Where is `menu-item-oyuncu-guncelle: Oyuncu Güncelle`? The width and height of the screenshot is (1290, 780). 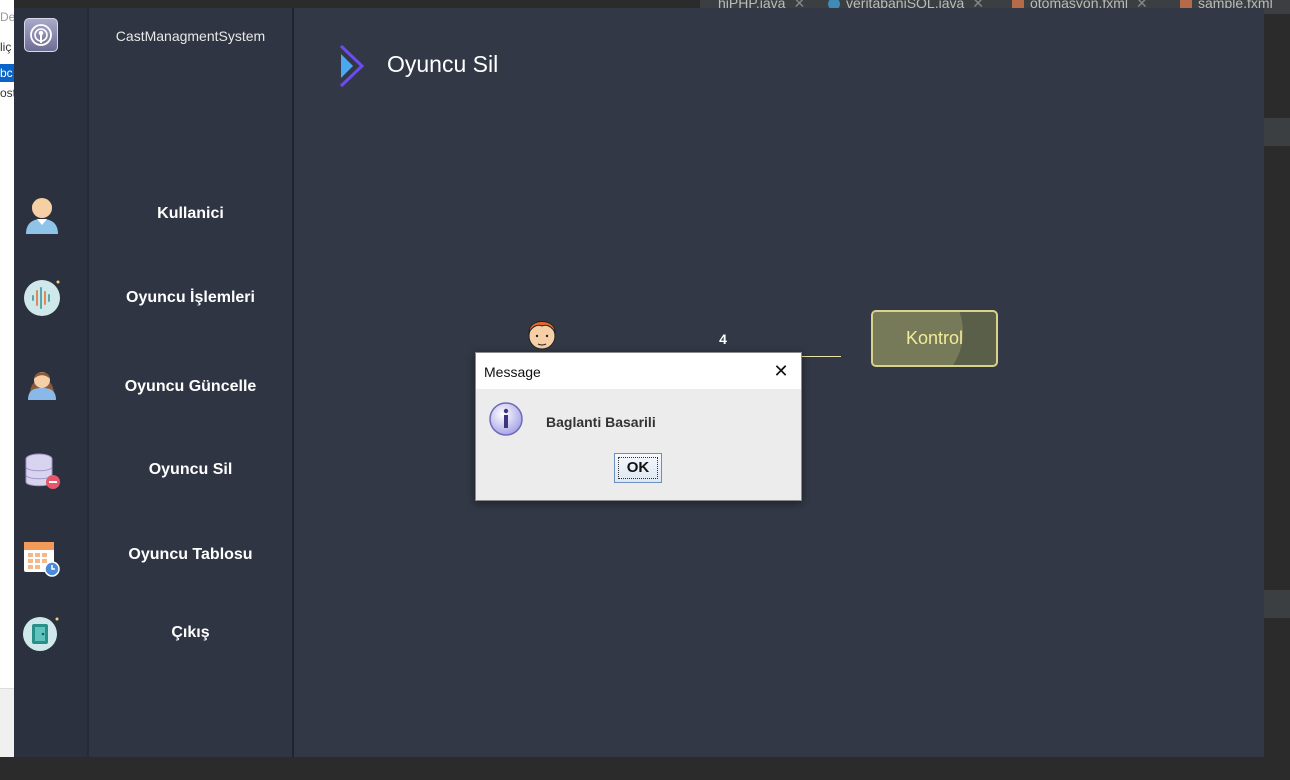
menu-item-oyuncu-guncelle: Oyuncu Güncelle is located at coordinates (190, 387).